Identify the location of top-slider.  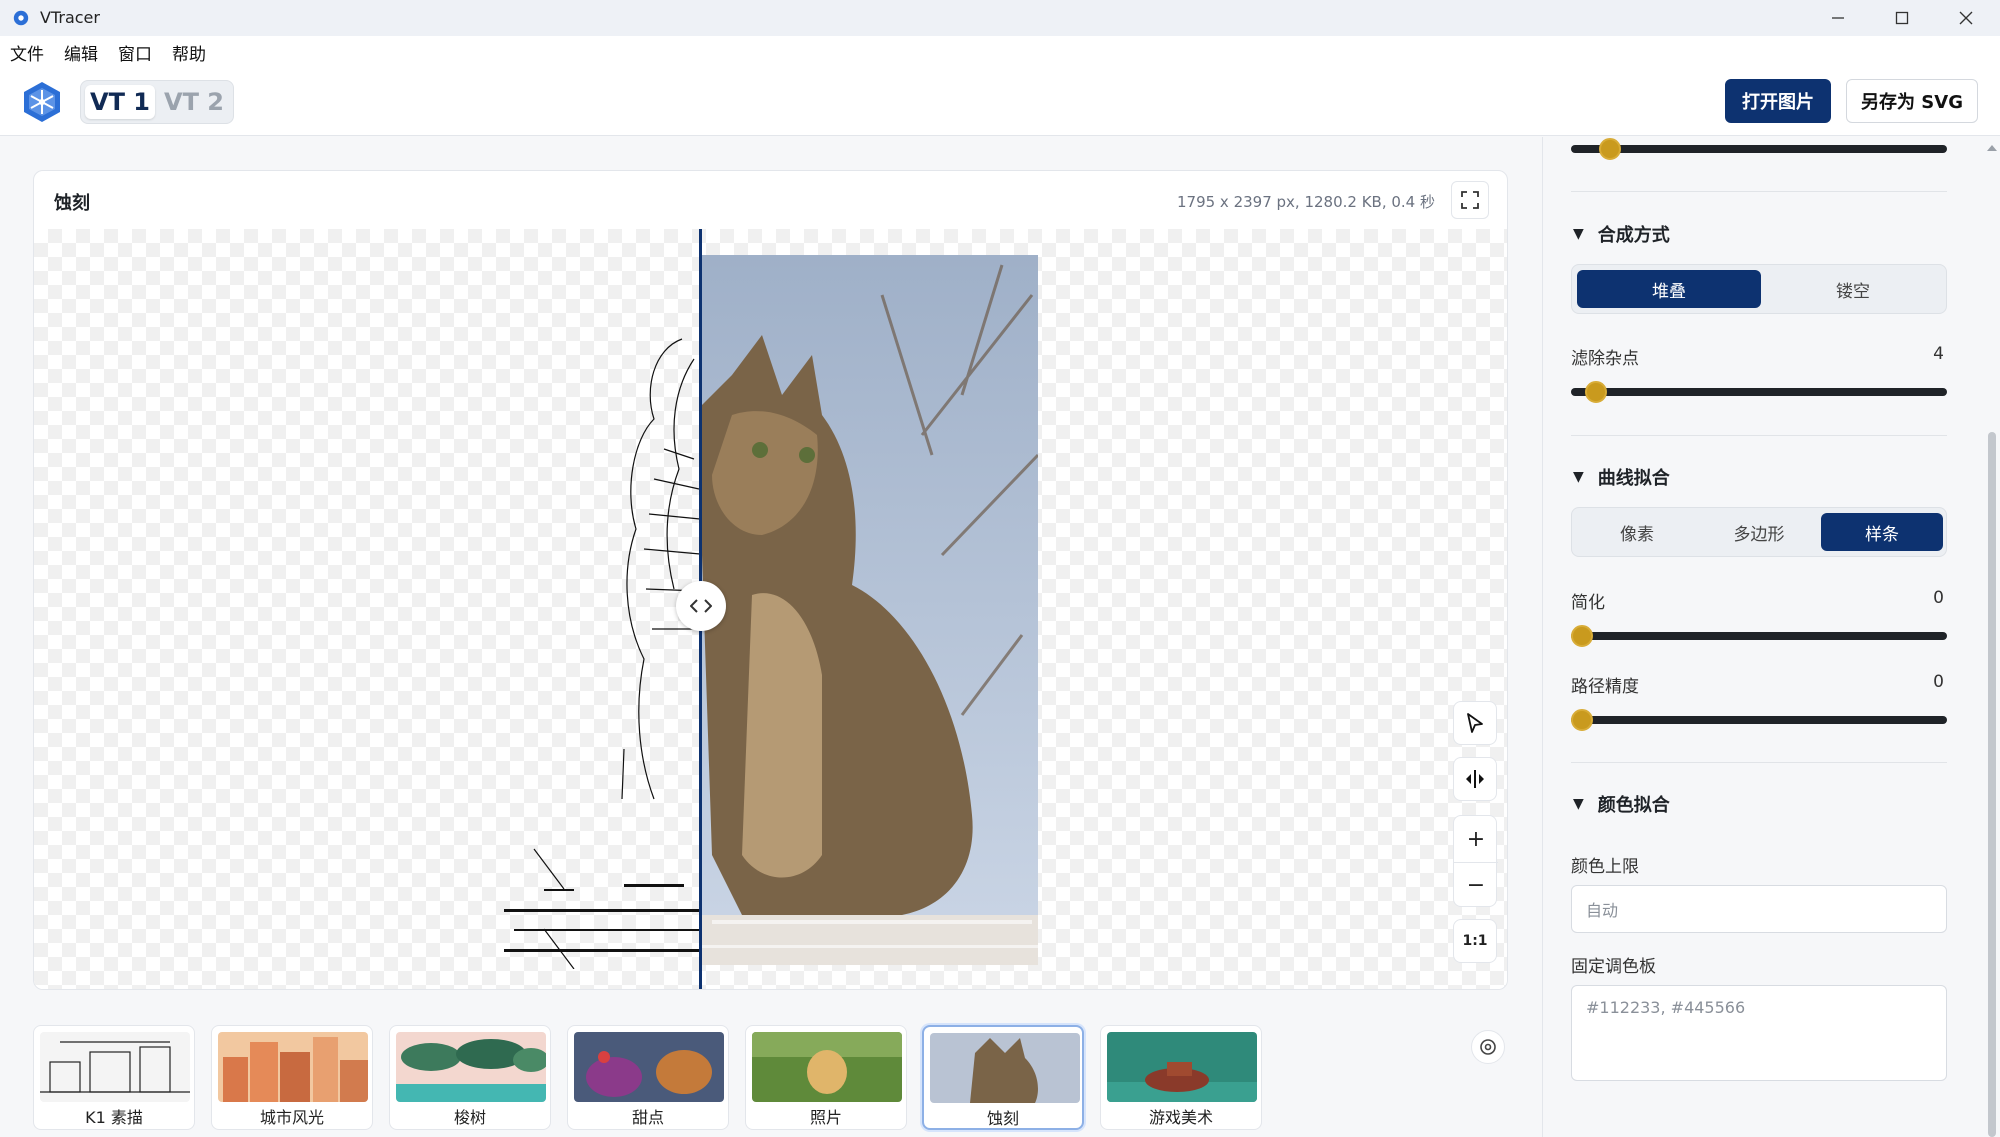
(1759, 149).